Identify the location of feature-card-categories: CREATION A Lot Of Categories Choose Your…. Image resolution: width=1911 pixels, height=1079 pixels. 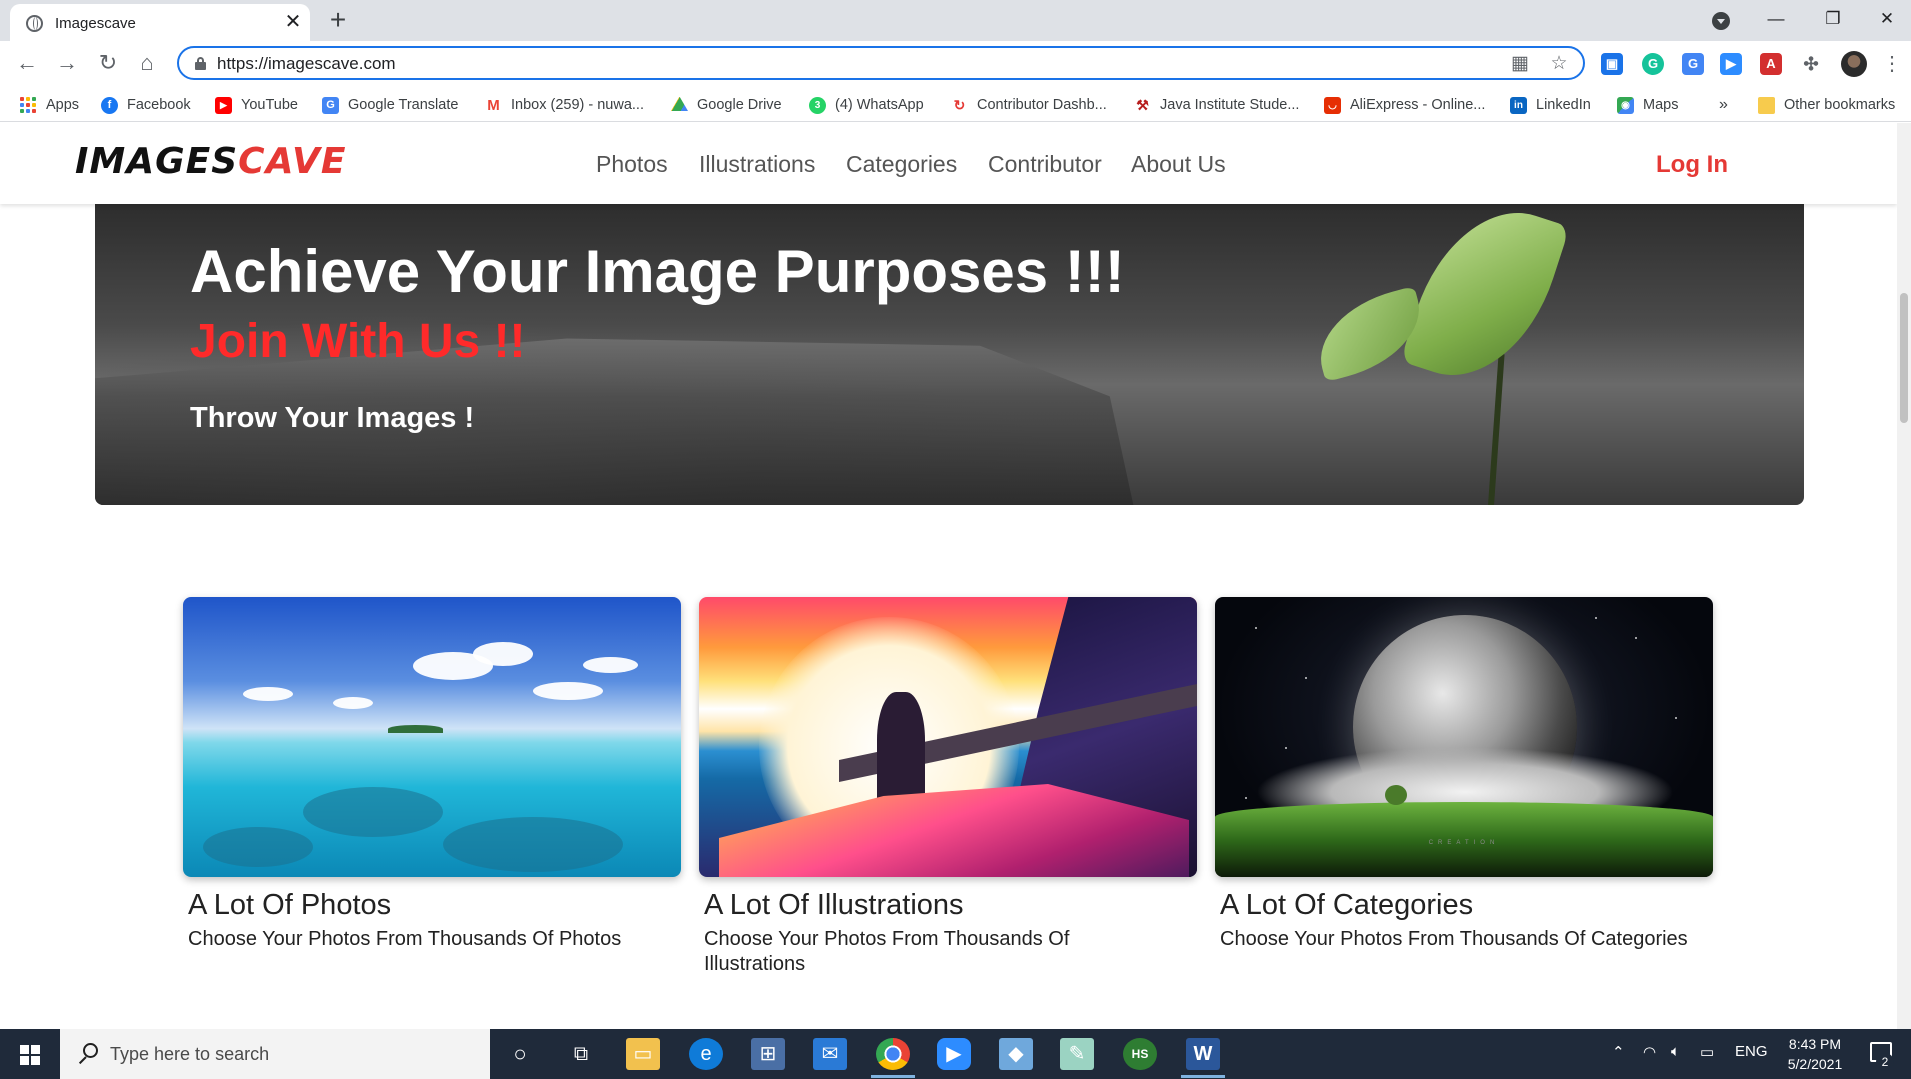
(1464, 773).